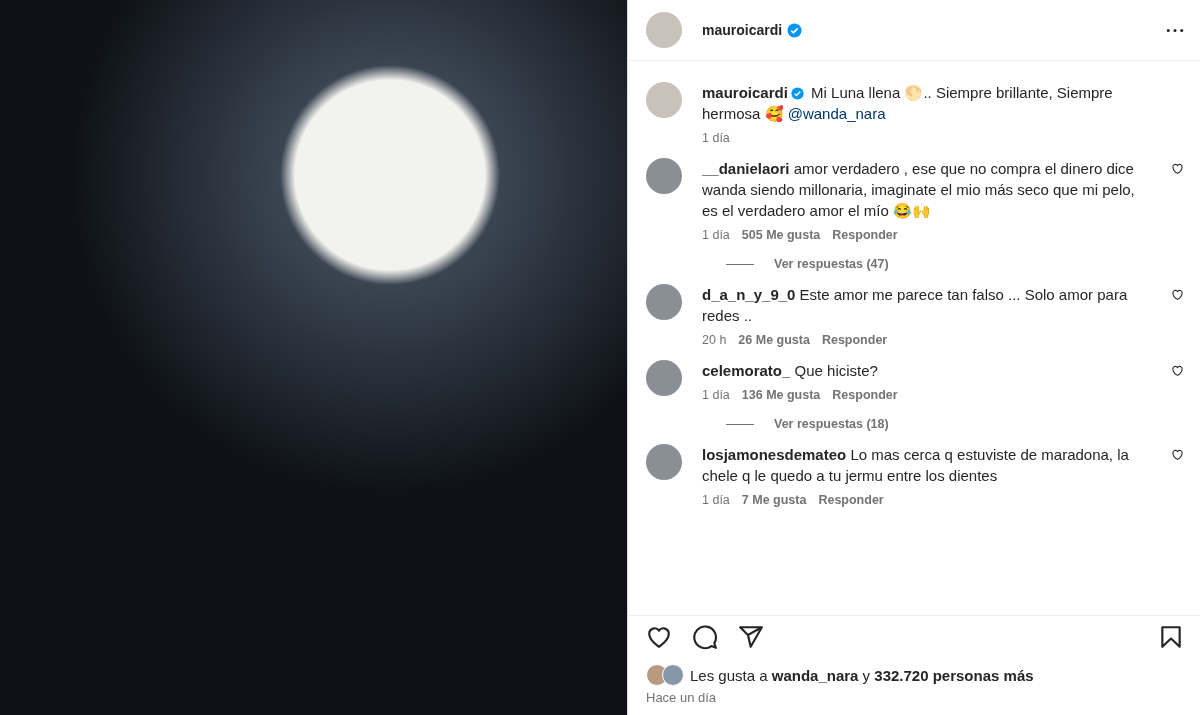 Image resolution: width=1200 pixels, height=715 pixels. I want to click on post-date: Hace un día, so click(682, 697).